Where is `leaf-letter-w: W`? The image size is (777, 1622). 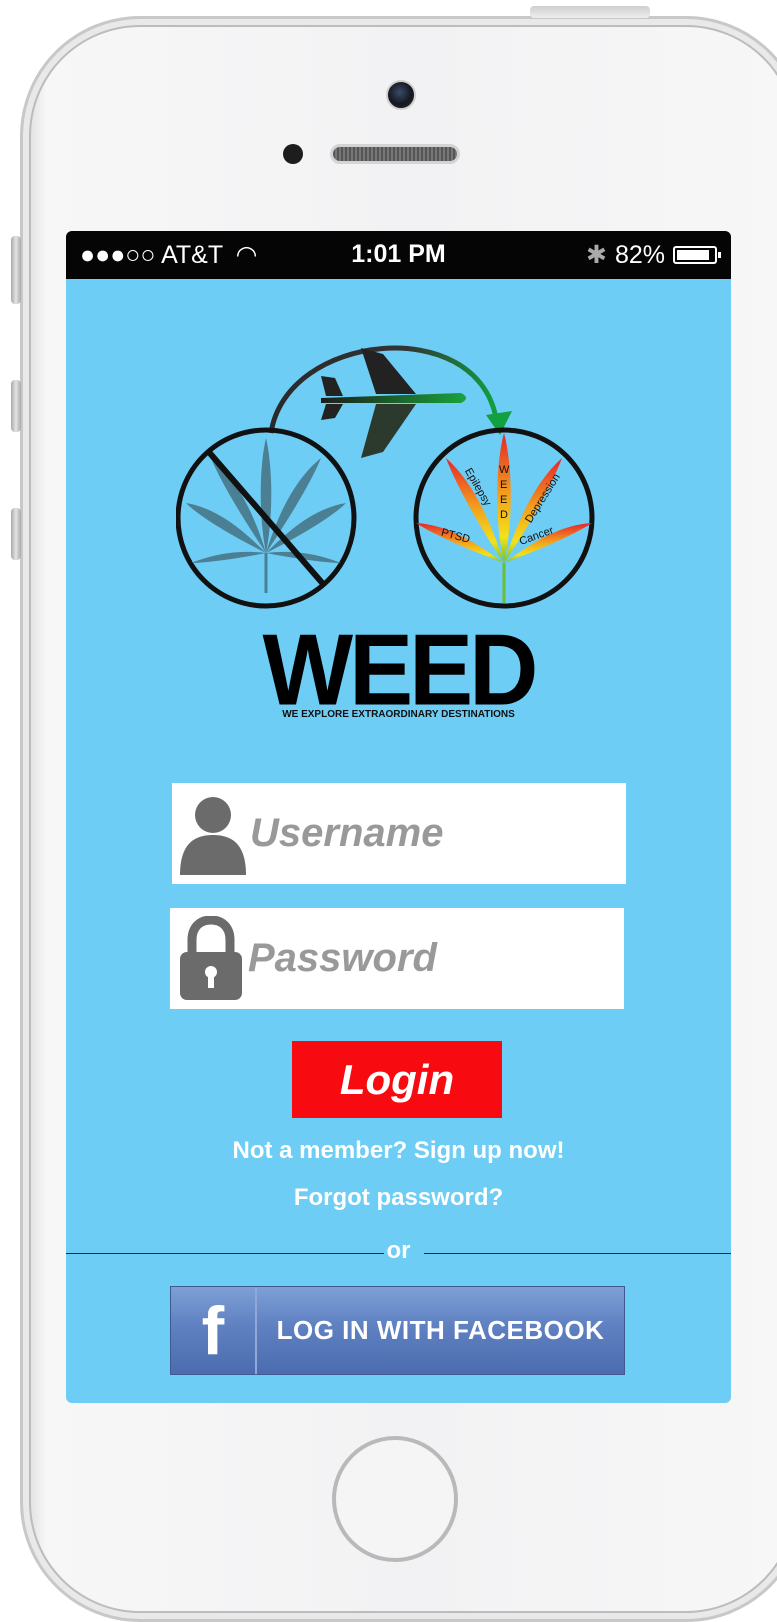
leaf-letter-w: W is located at coordinates (504, 470).